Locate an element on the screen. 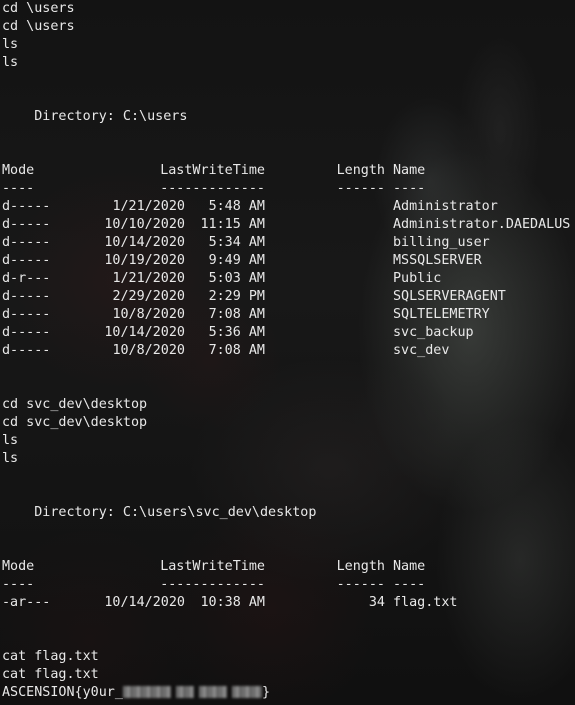  entry-time: 2:29 PM is located at coordinates (236, 296).